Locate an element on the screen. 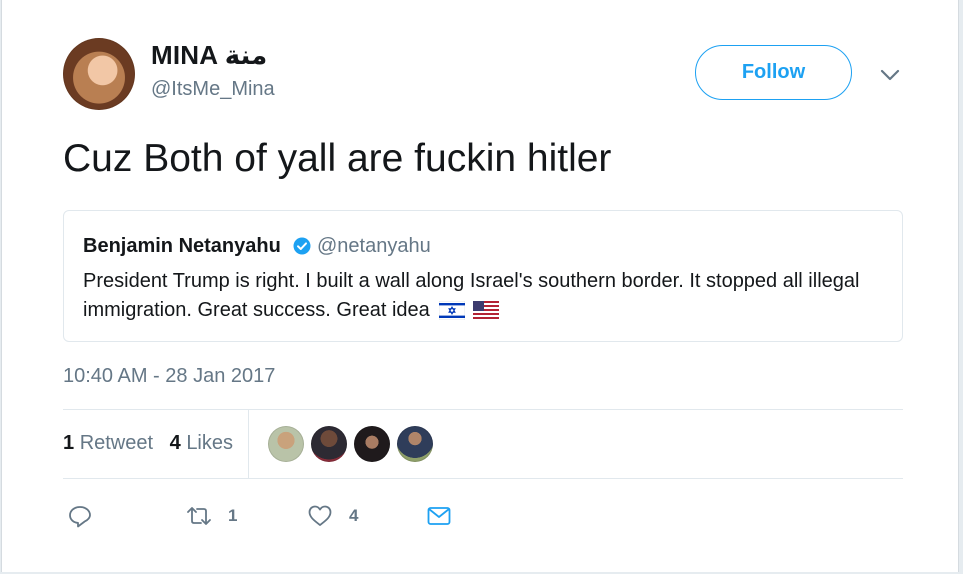 The width and height of the screenshot is (963, 574). tweet-timestamp: 10:40 AM - 28 Jan 2017 is located at coordinates (169, 376).